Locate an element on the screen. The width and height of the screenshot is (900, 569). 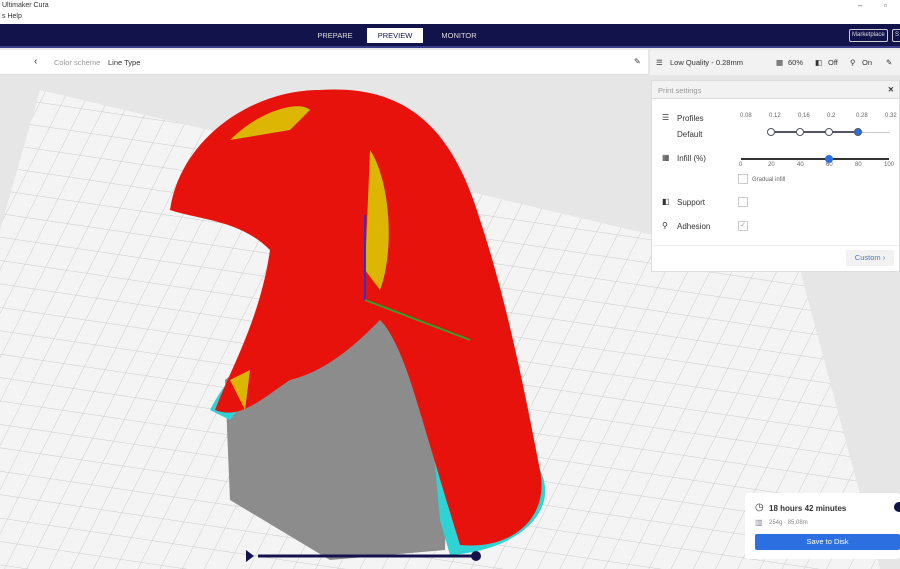
top-navigation: PREPARE PREVIEW MONITOR Marketplace S is located at coordinates (450, 36).